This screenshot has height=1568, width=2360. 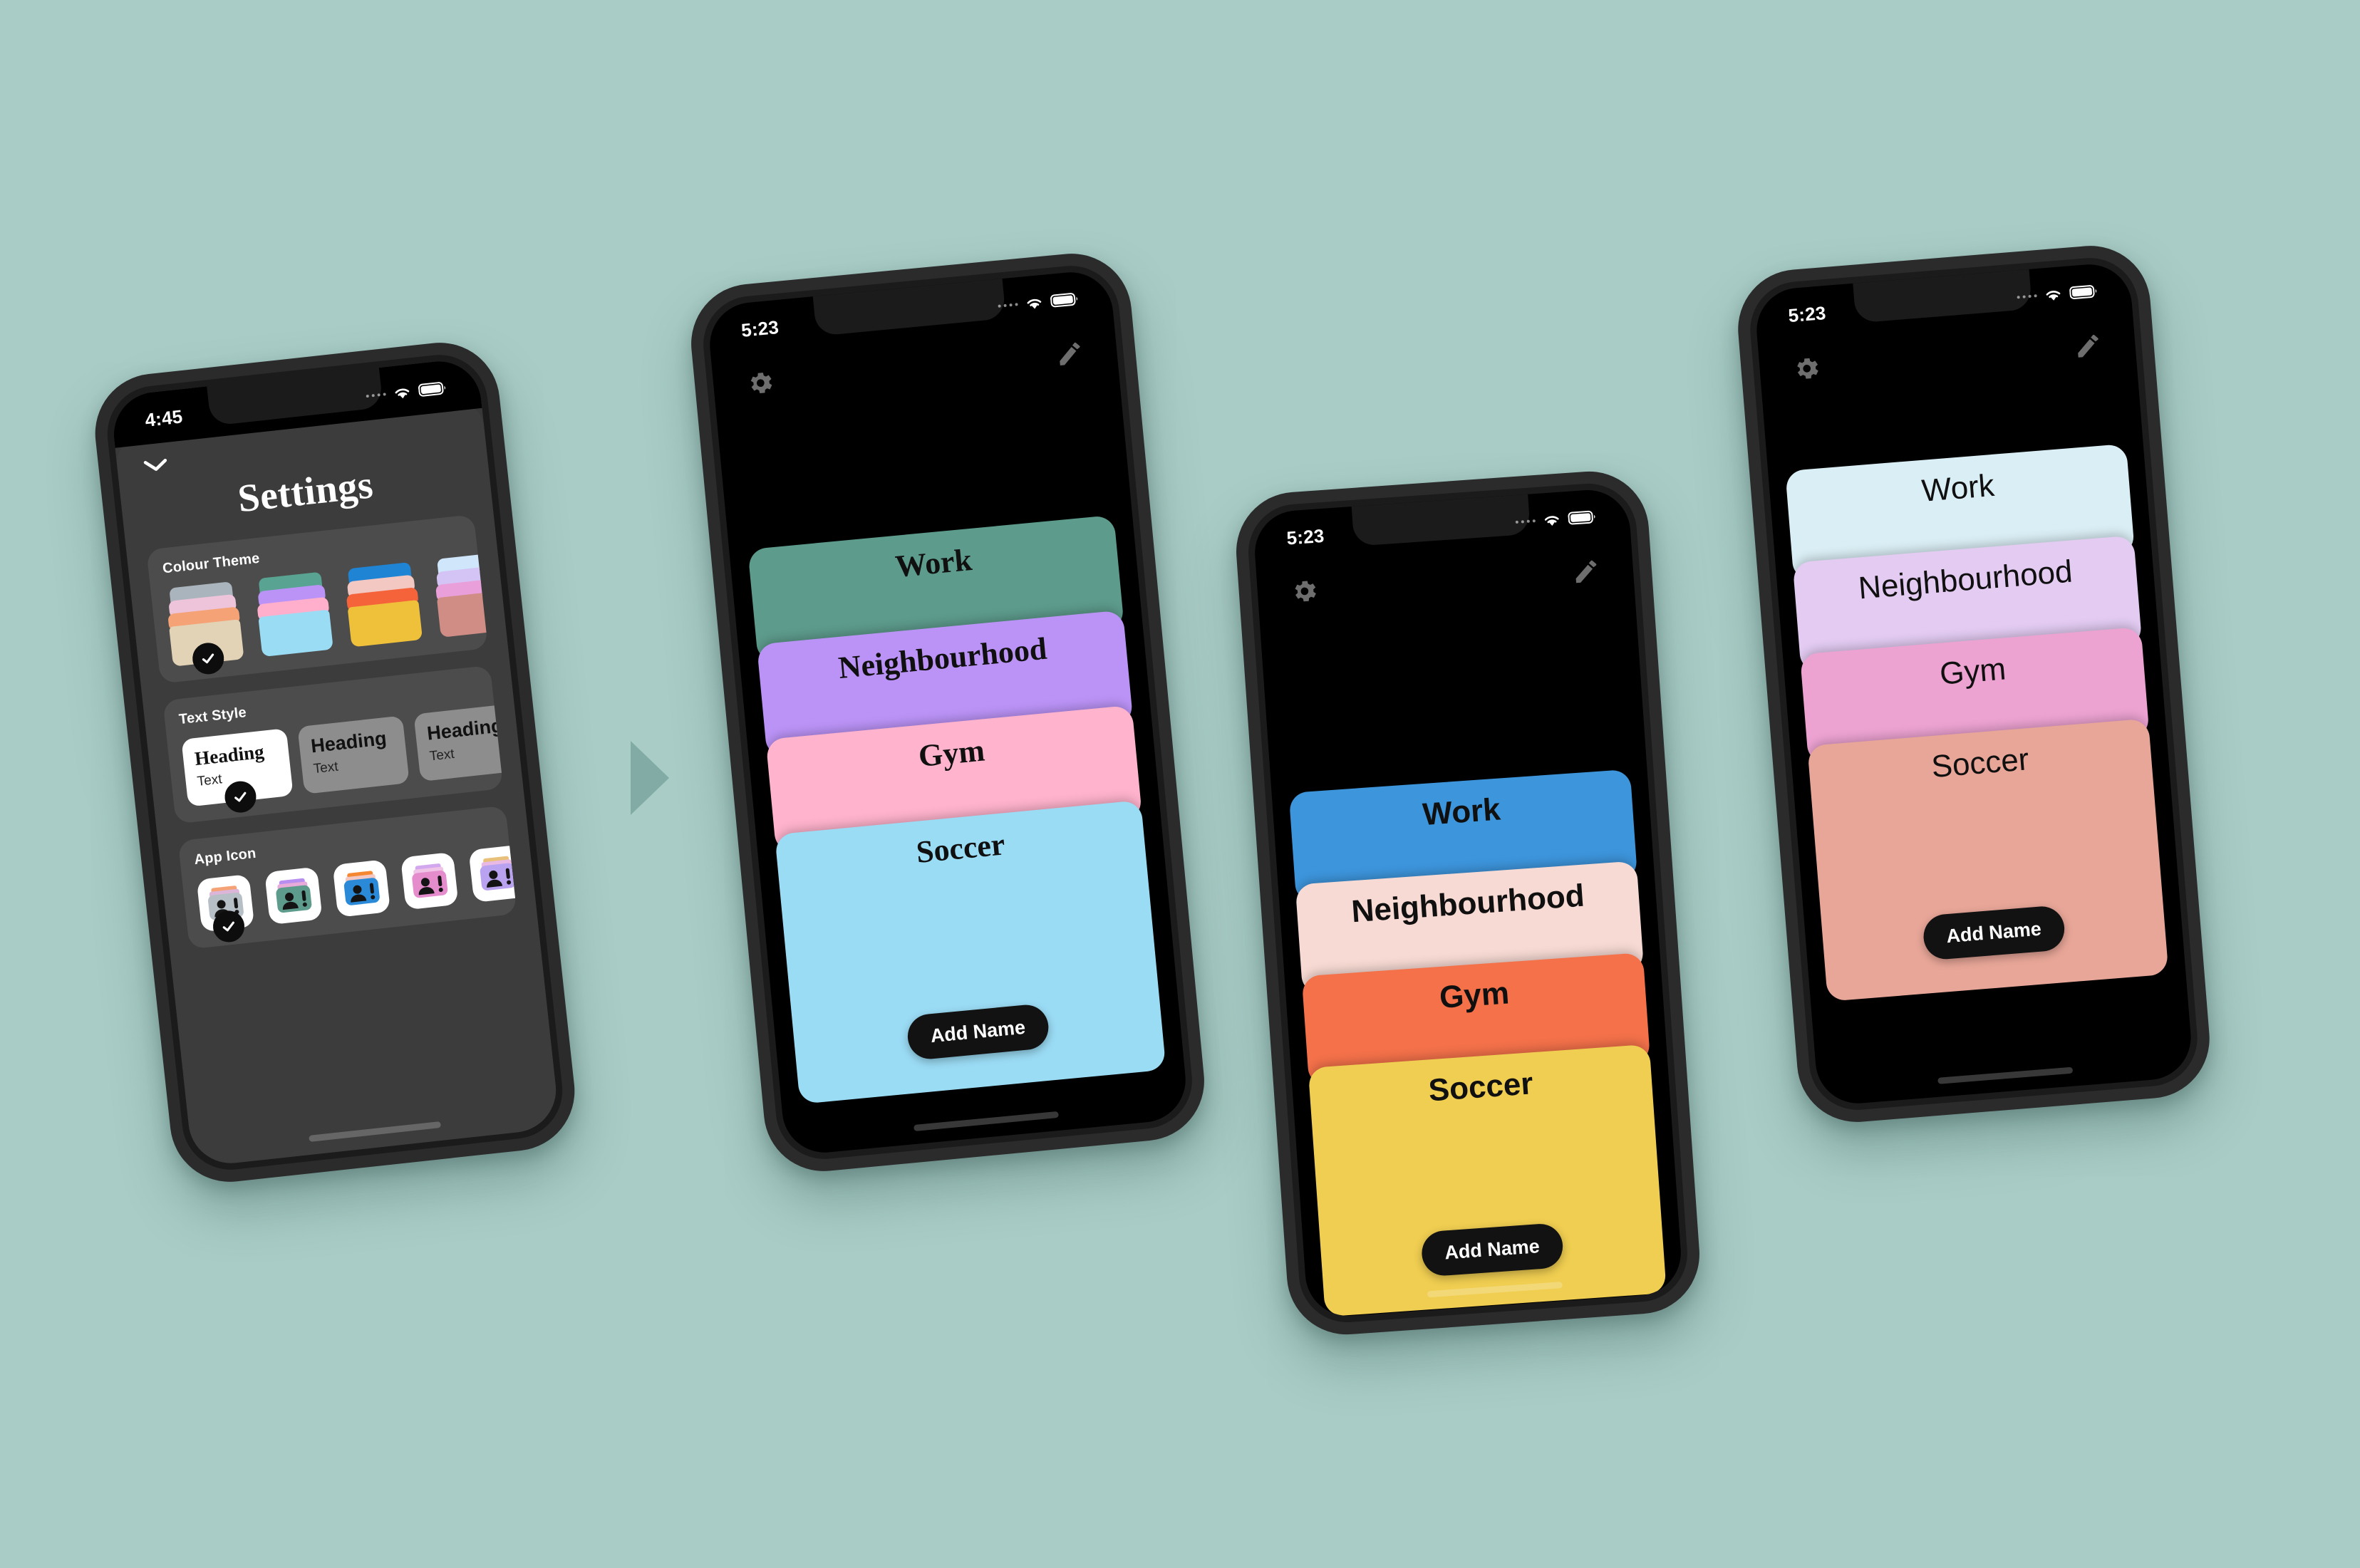 I want to click on phone-bold-theme: 5:23 Work Neighbourhood Gym Soccer Add Name, so click(x=1468, y=903).